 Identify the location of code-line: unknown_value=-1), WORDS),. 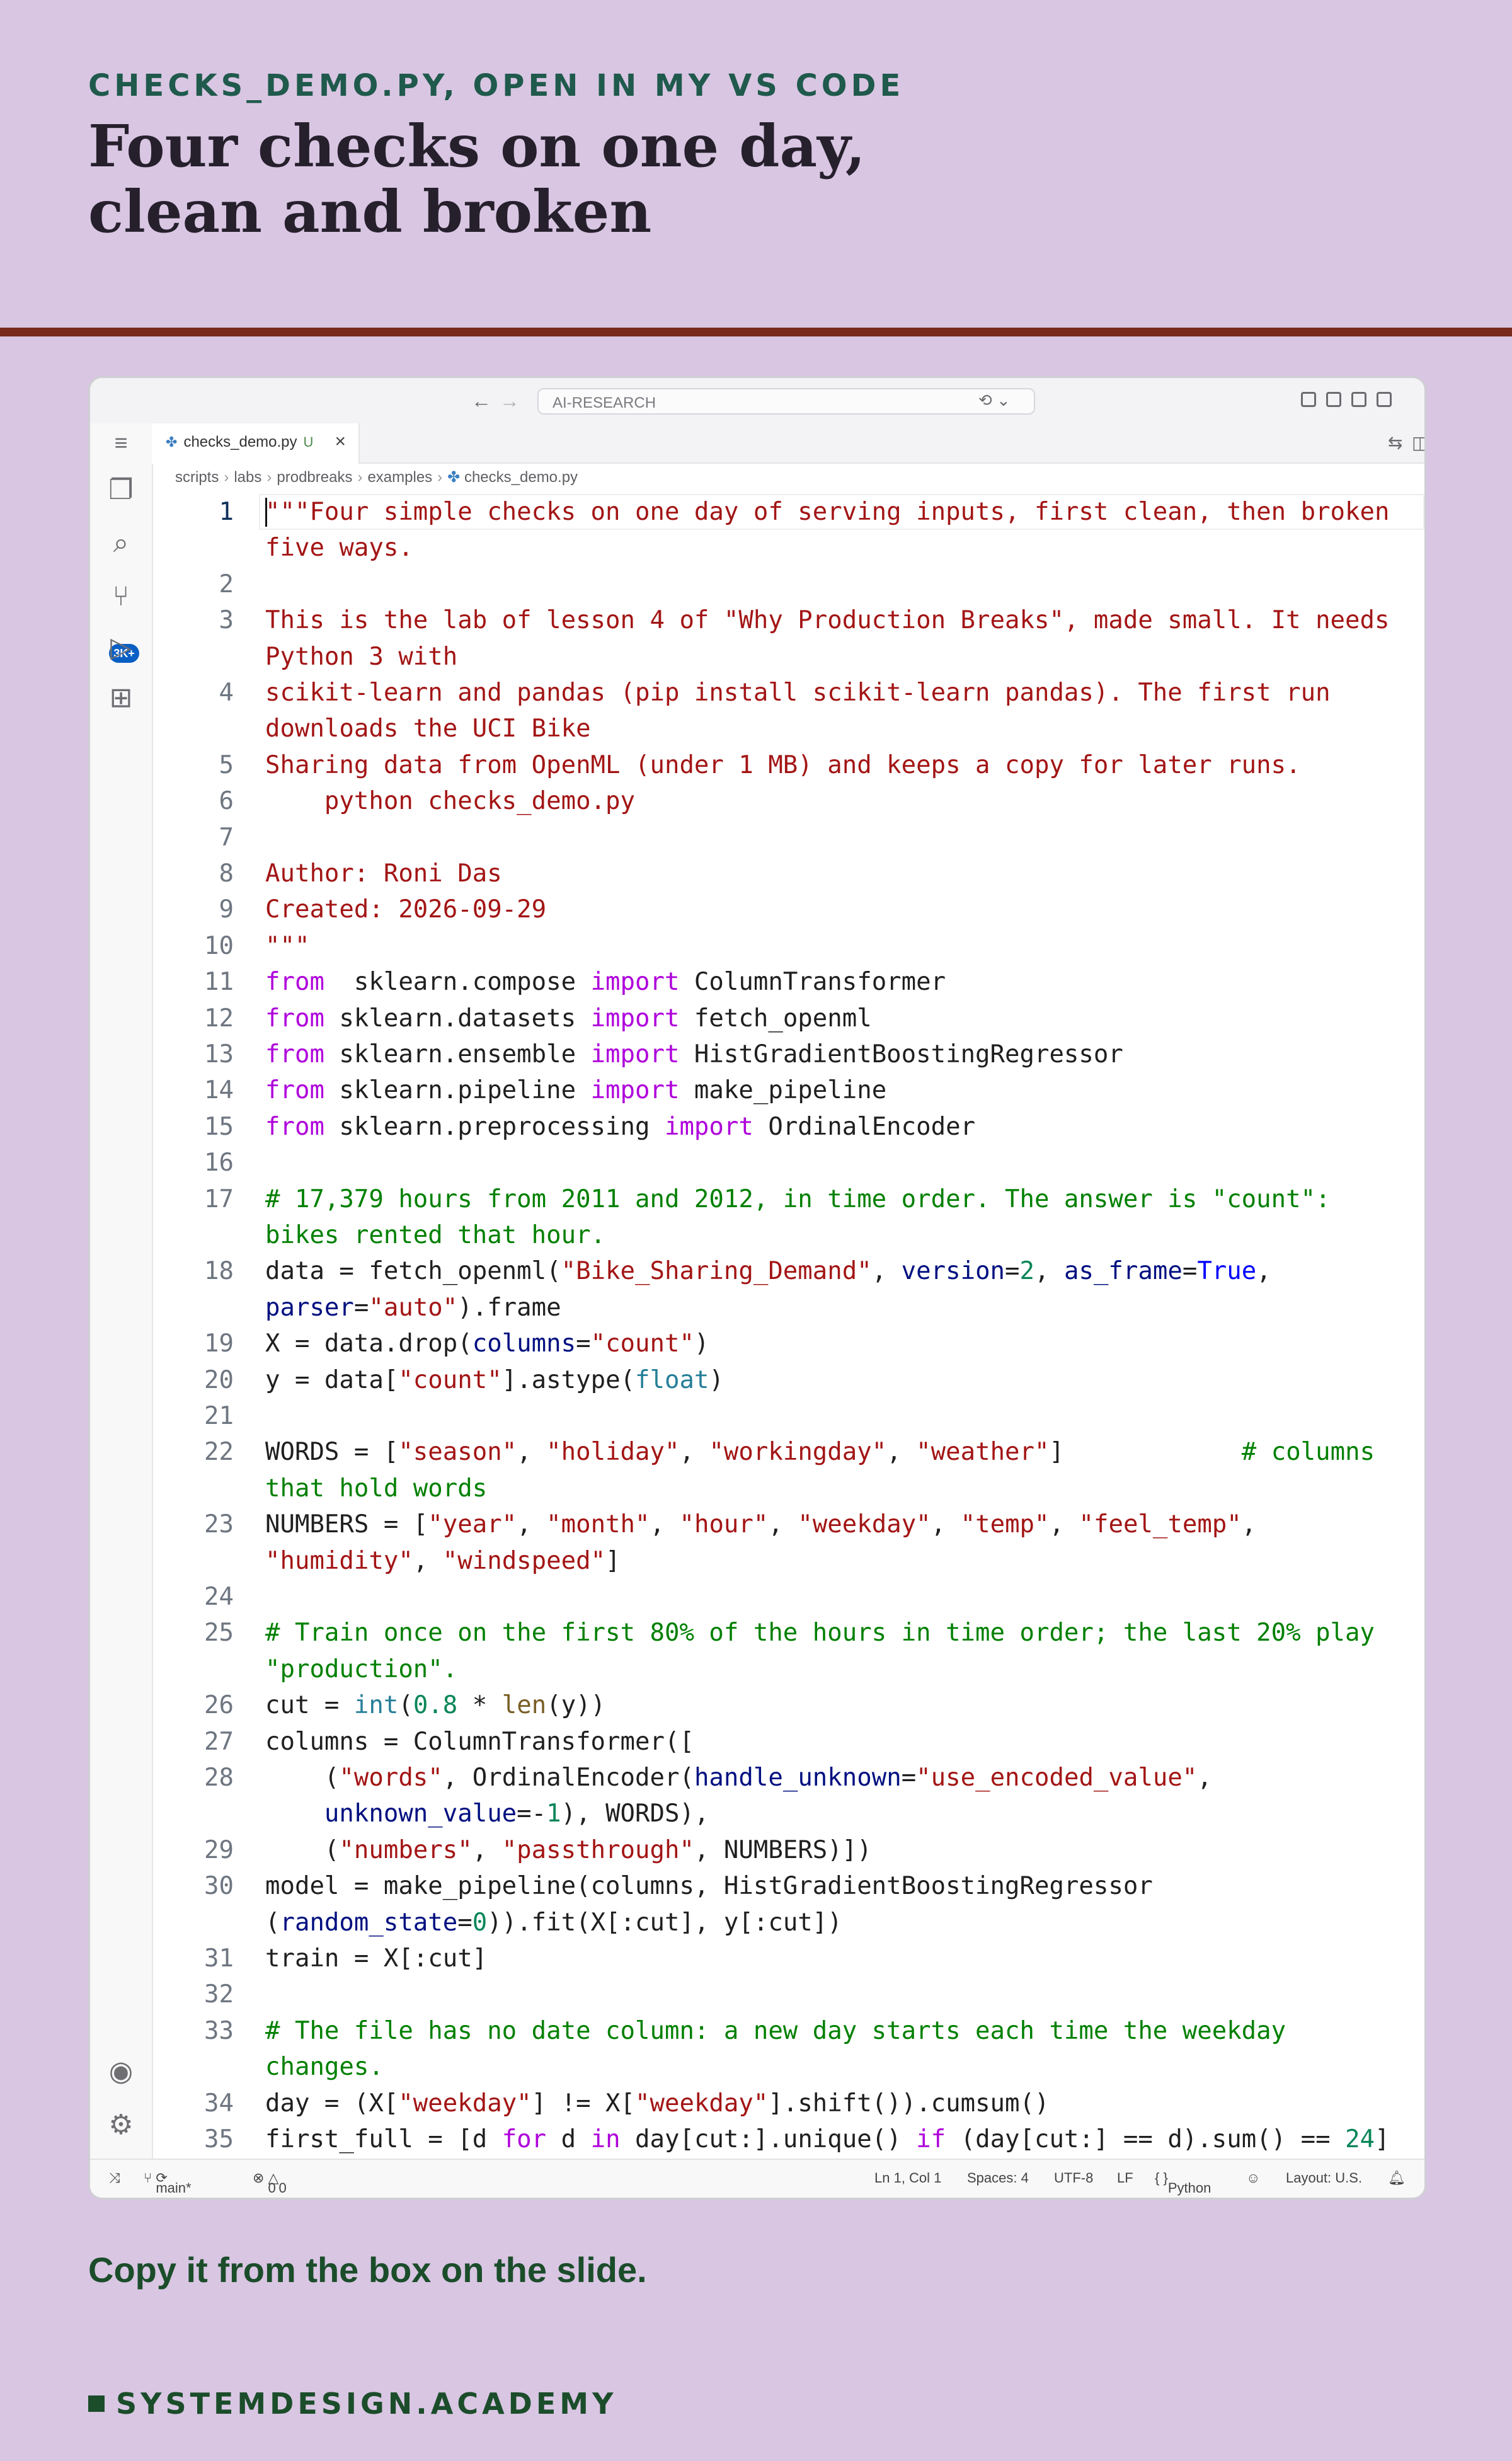
(788, 1814).